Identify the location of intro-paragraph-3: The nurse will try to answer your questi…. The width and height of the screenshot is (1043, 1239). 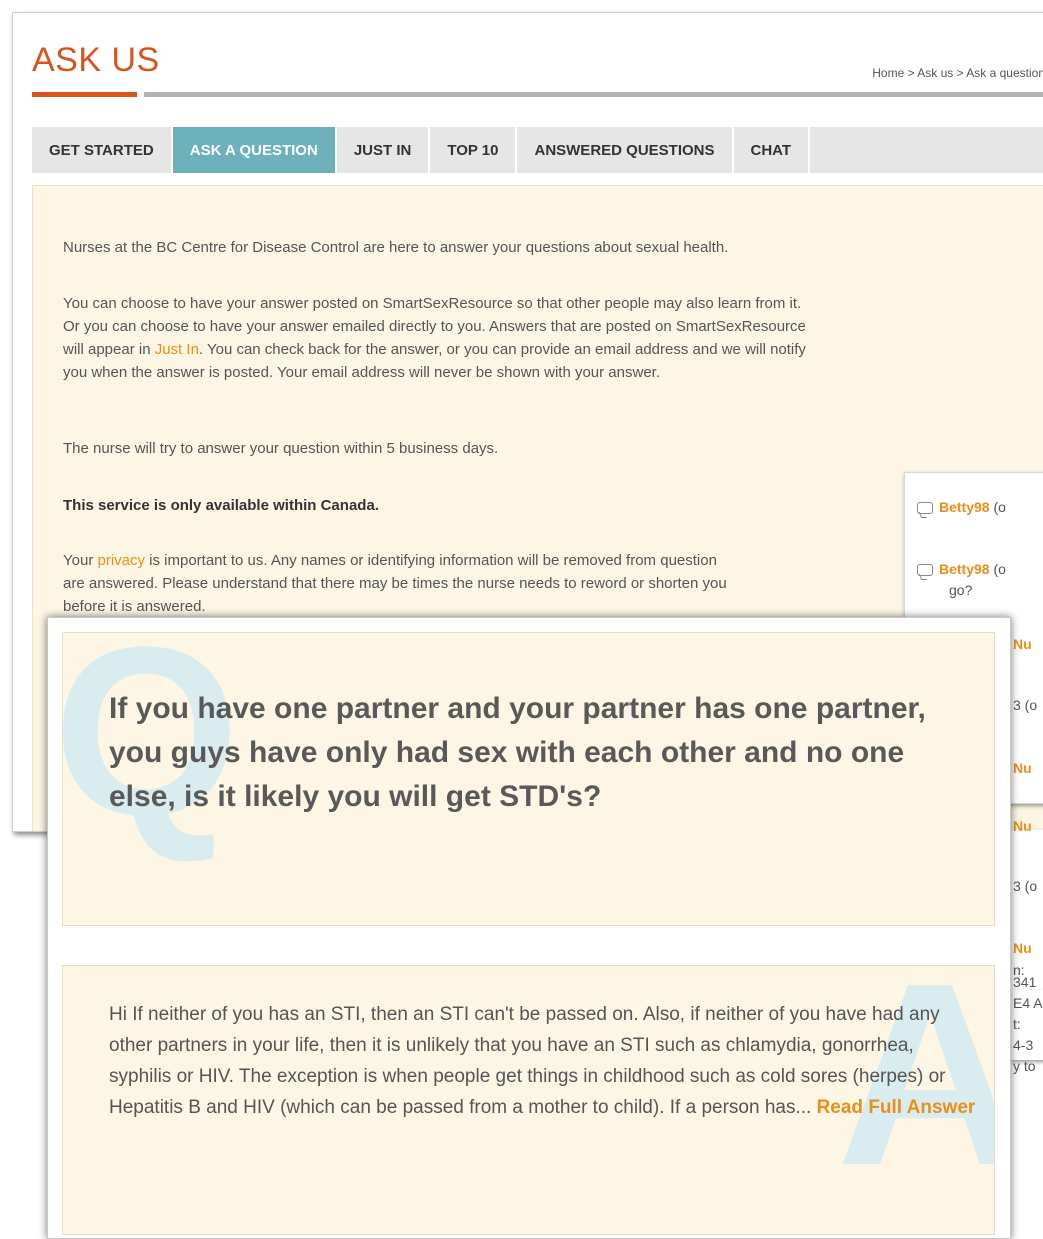
(281, 448).